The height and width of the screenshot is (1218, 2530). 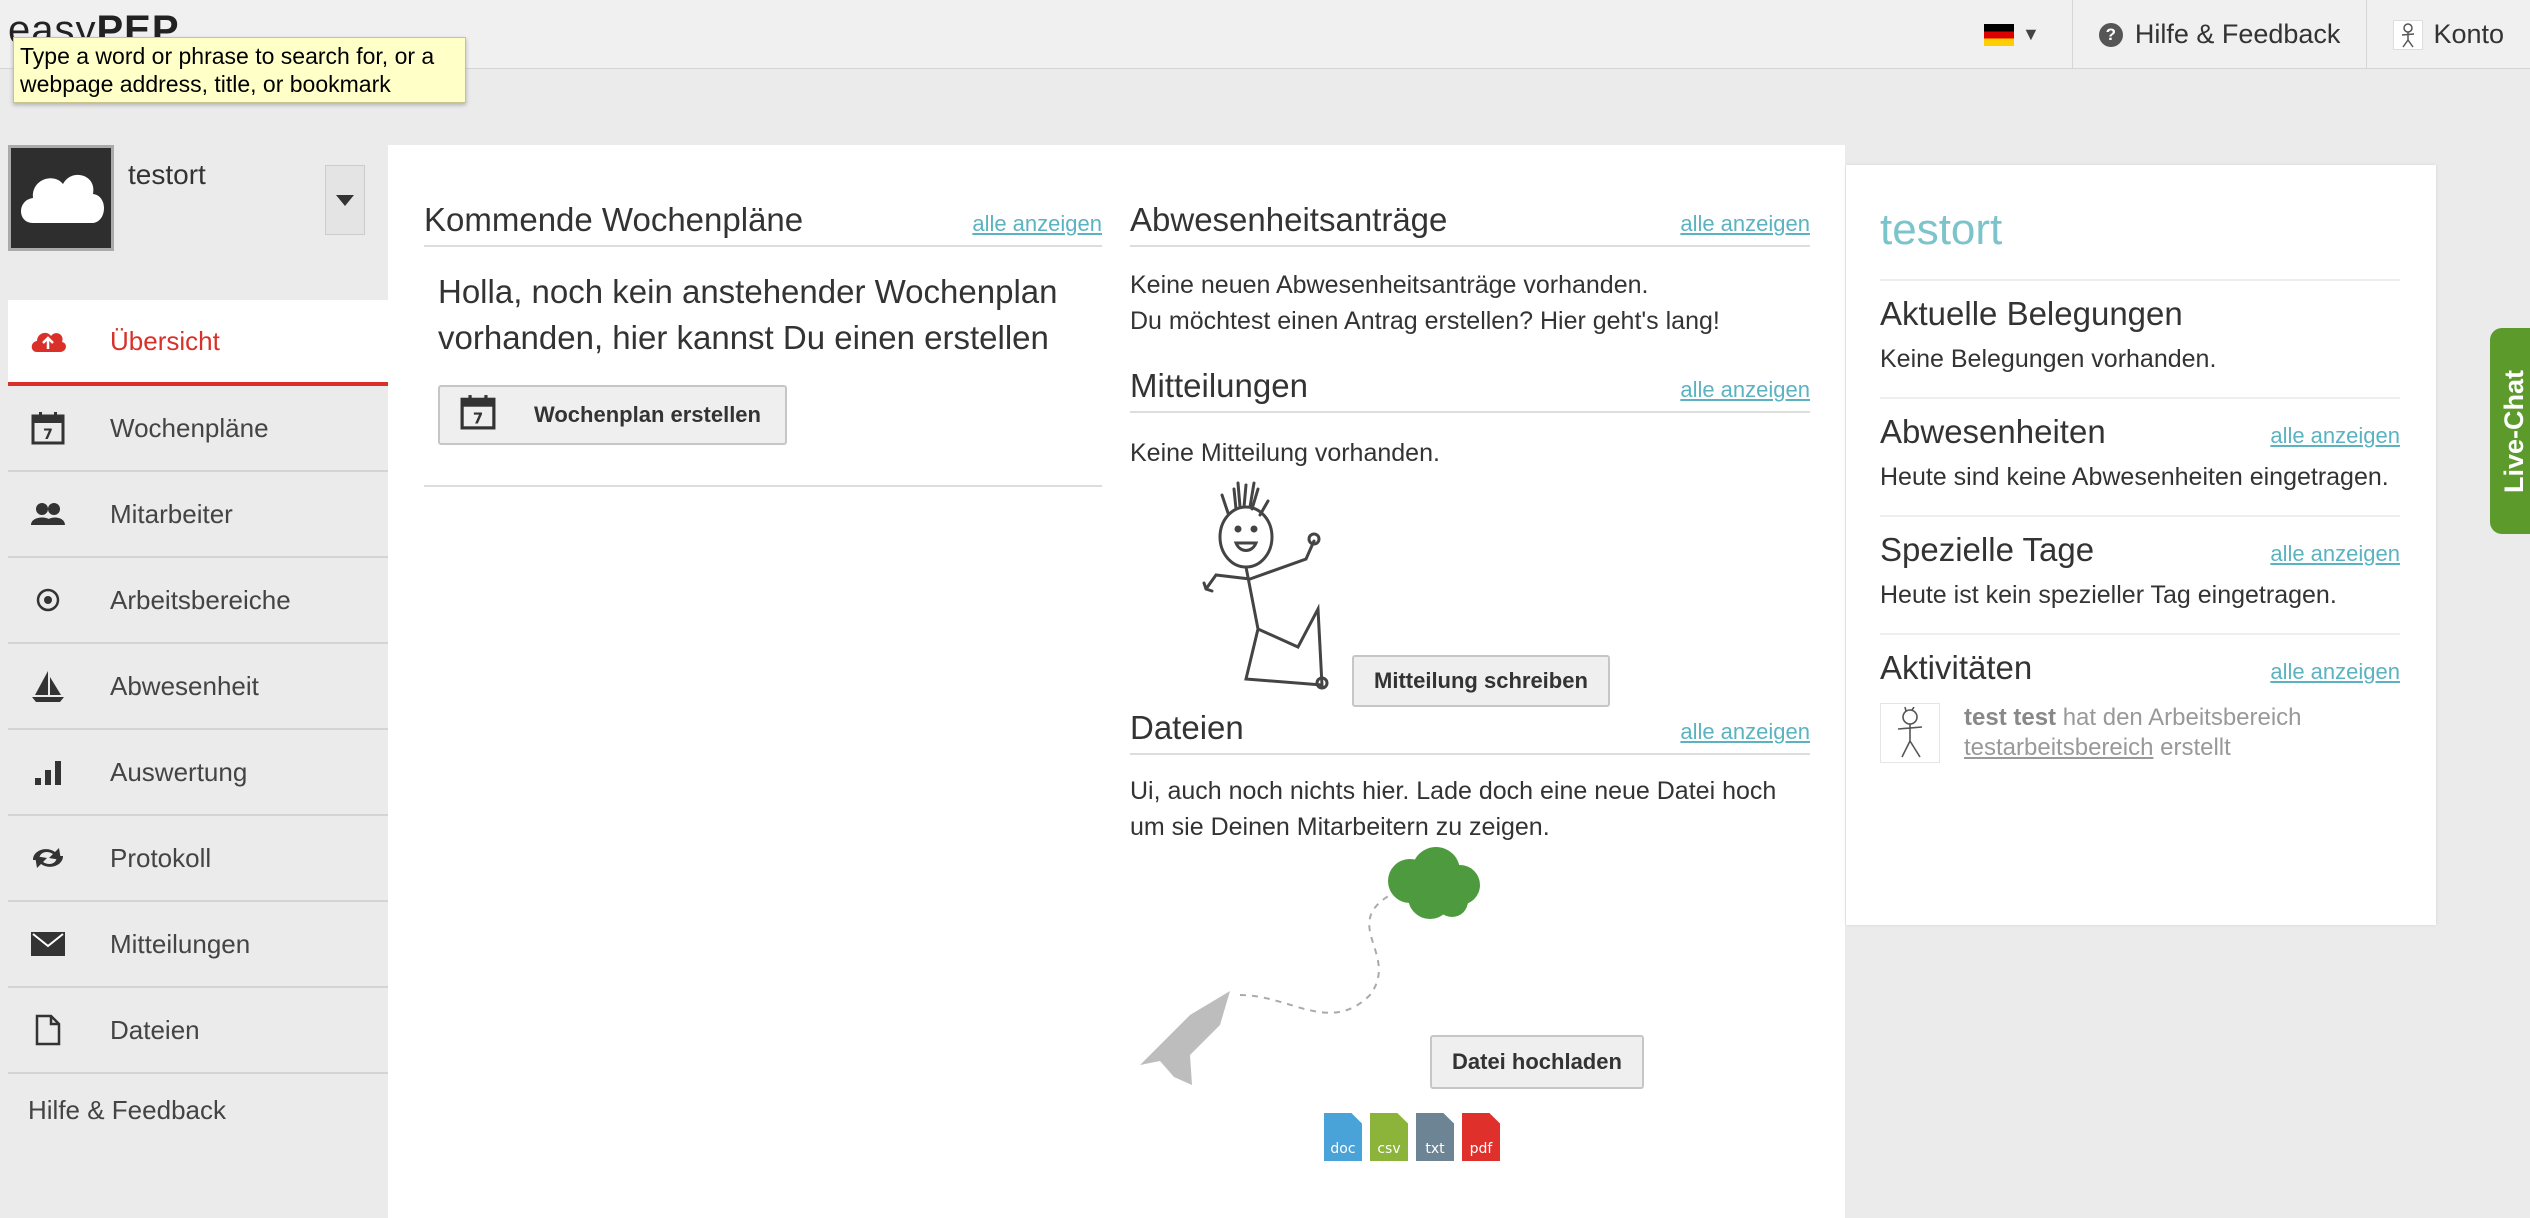 What do you see at coordinates (161, 857) in the screenshot?
I see `sidebar-item-label: Protokoll` at bounding box center [161, 857].